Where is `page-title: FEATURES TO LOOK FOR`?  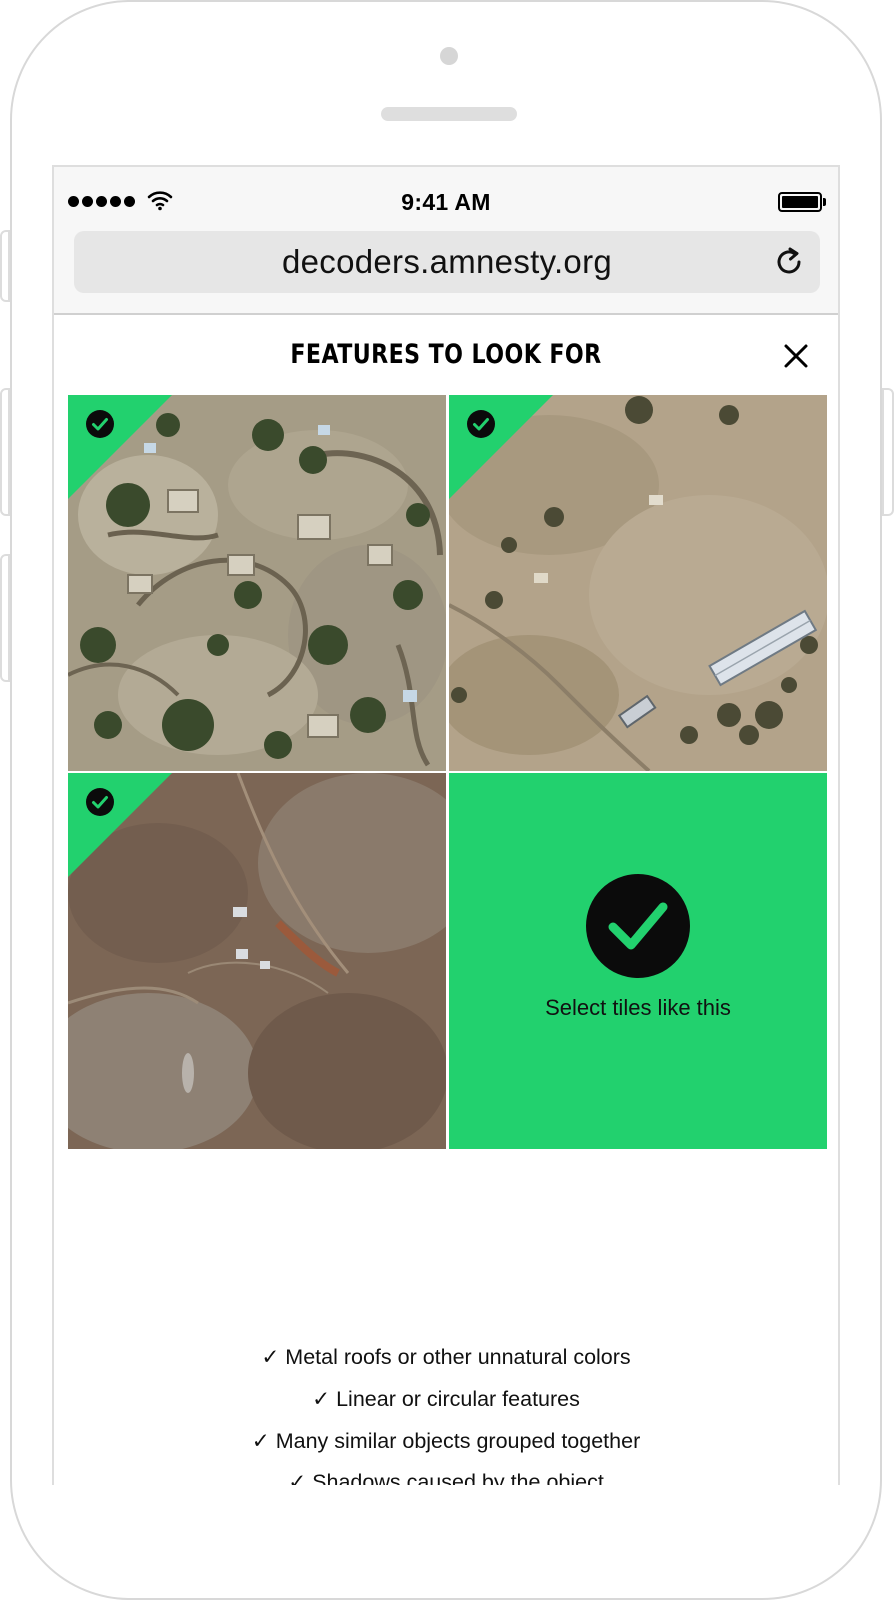
page-title: FEATURES TO LOOK FOR is located at coordinates (446, 354).